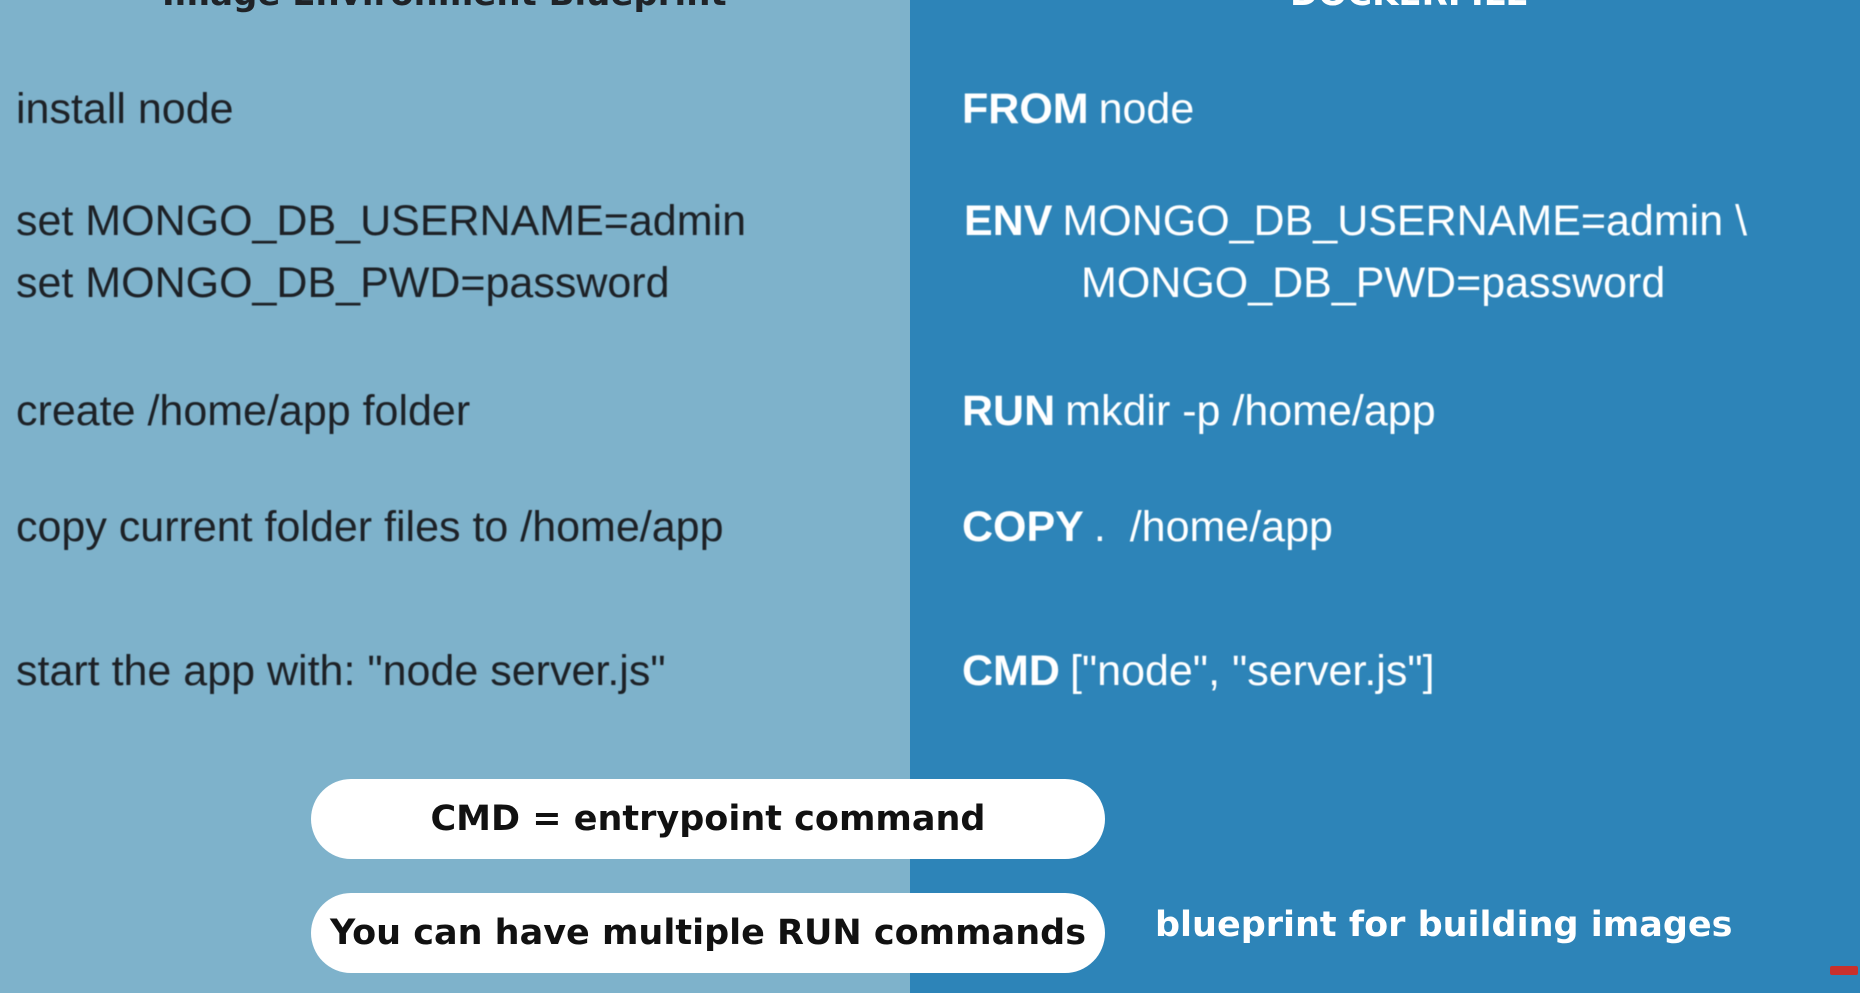  I want to click on dockerfile-line-env: ENV MONGO_DB_USERNAME=admin \, so click(1355, 221).